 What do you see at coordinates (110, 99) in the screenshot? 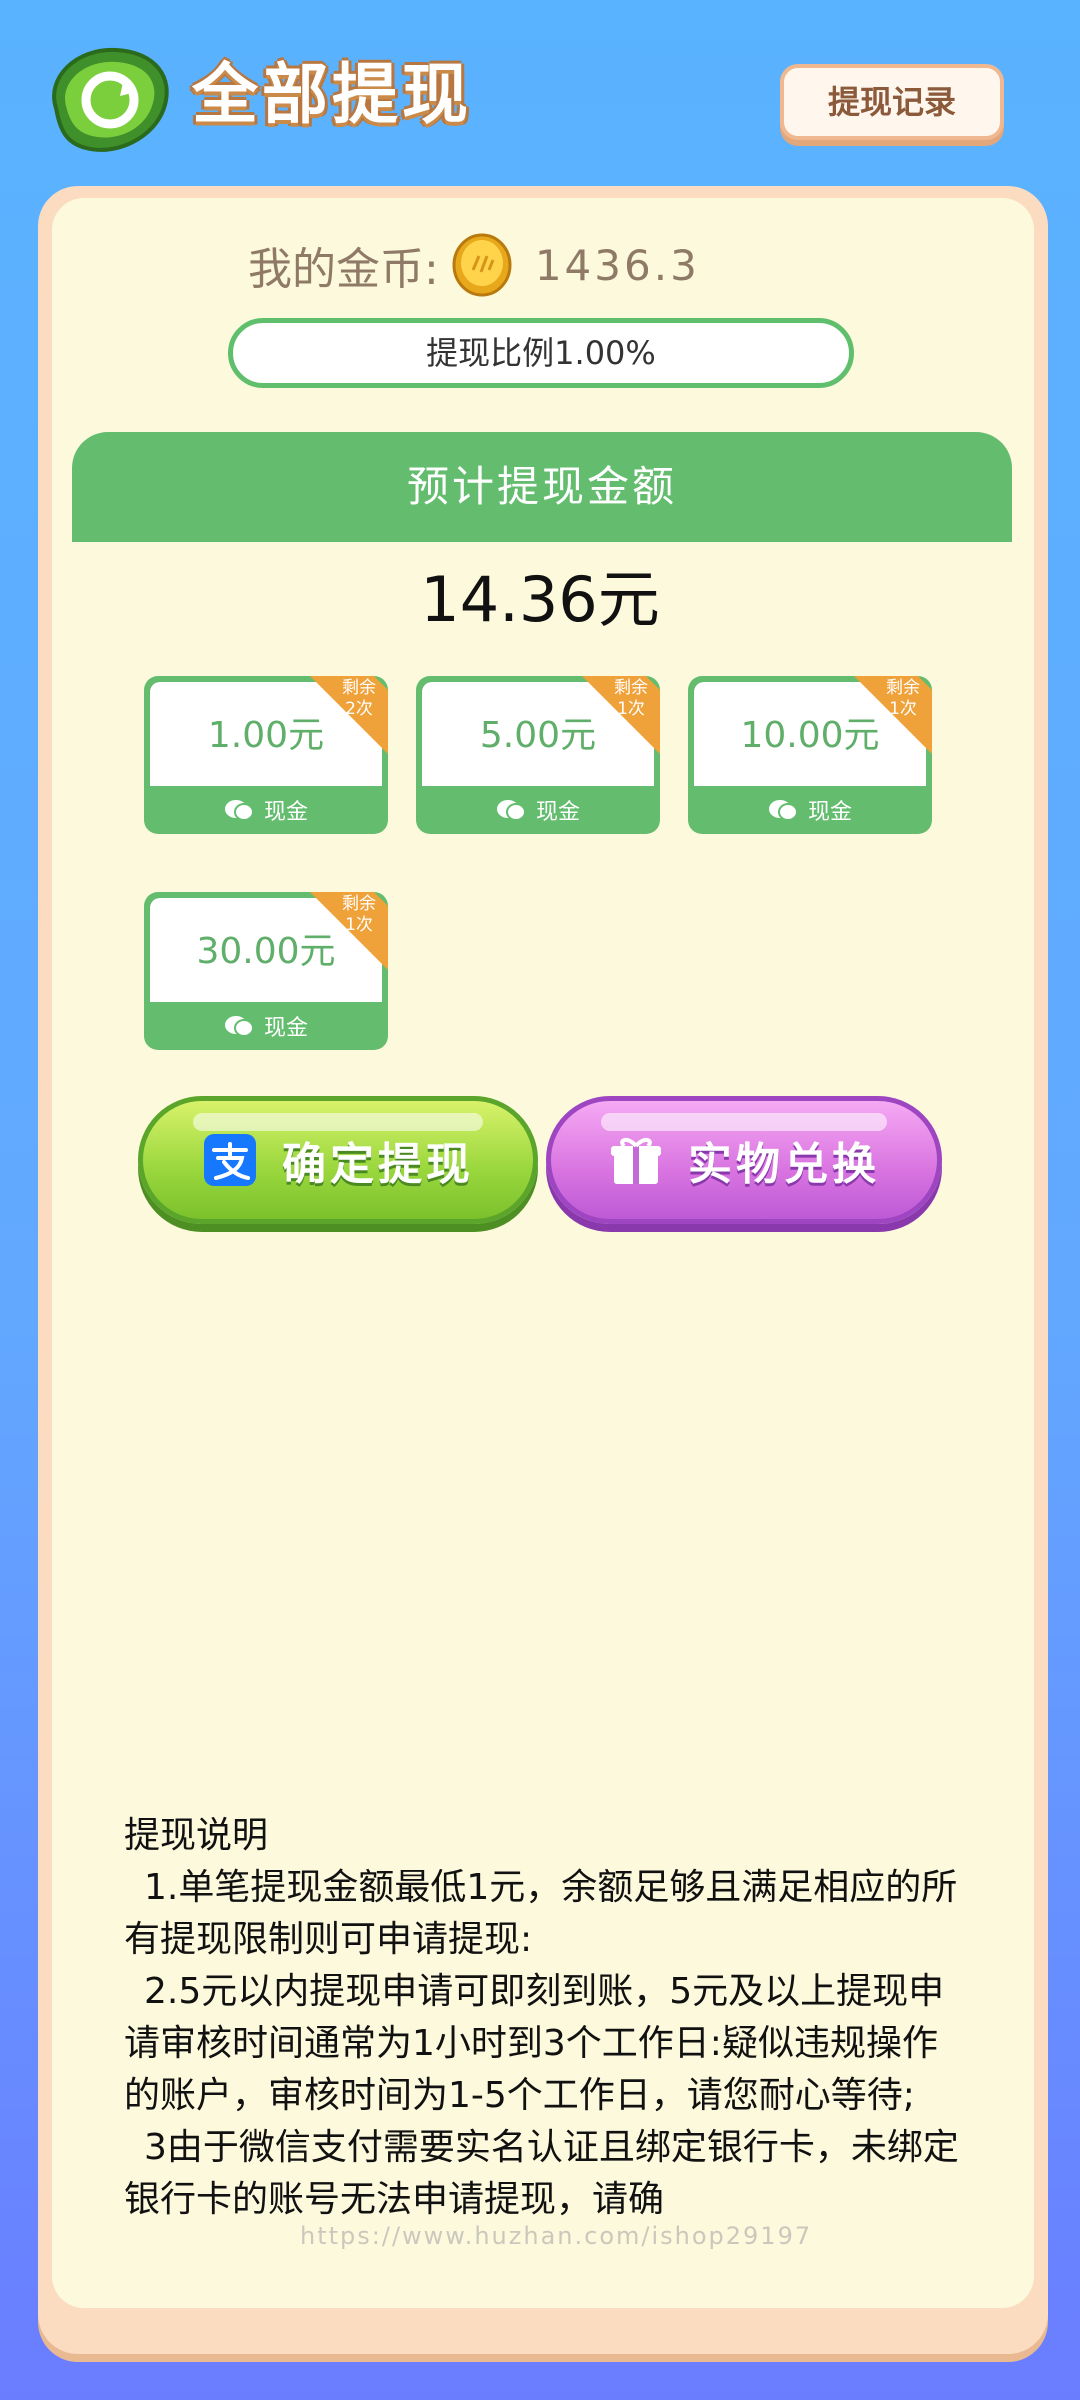
I see `app-logo-icon` at bounding box center [110, 99].